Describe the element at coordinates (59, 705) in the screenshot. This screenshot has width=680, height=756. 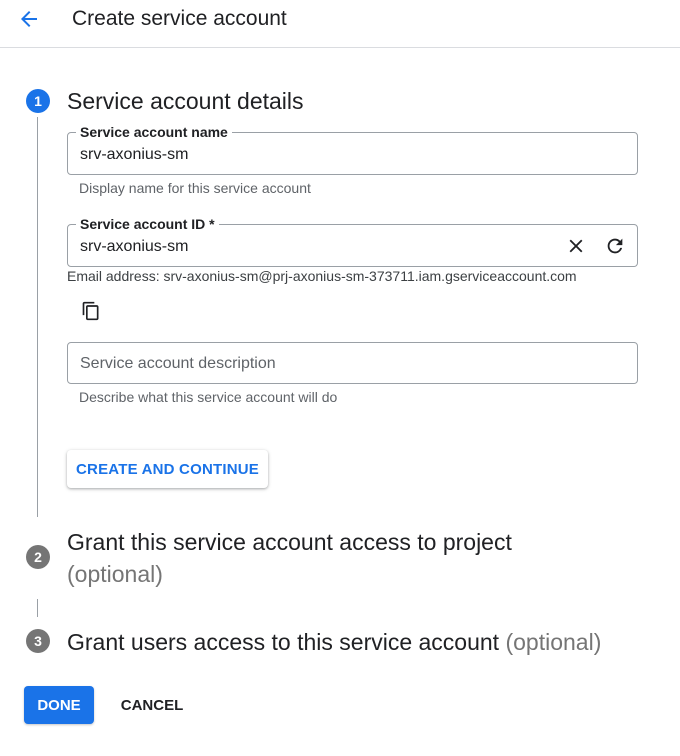
I see `done-button: DONE` at that location.